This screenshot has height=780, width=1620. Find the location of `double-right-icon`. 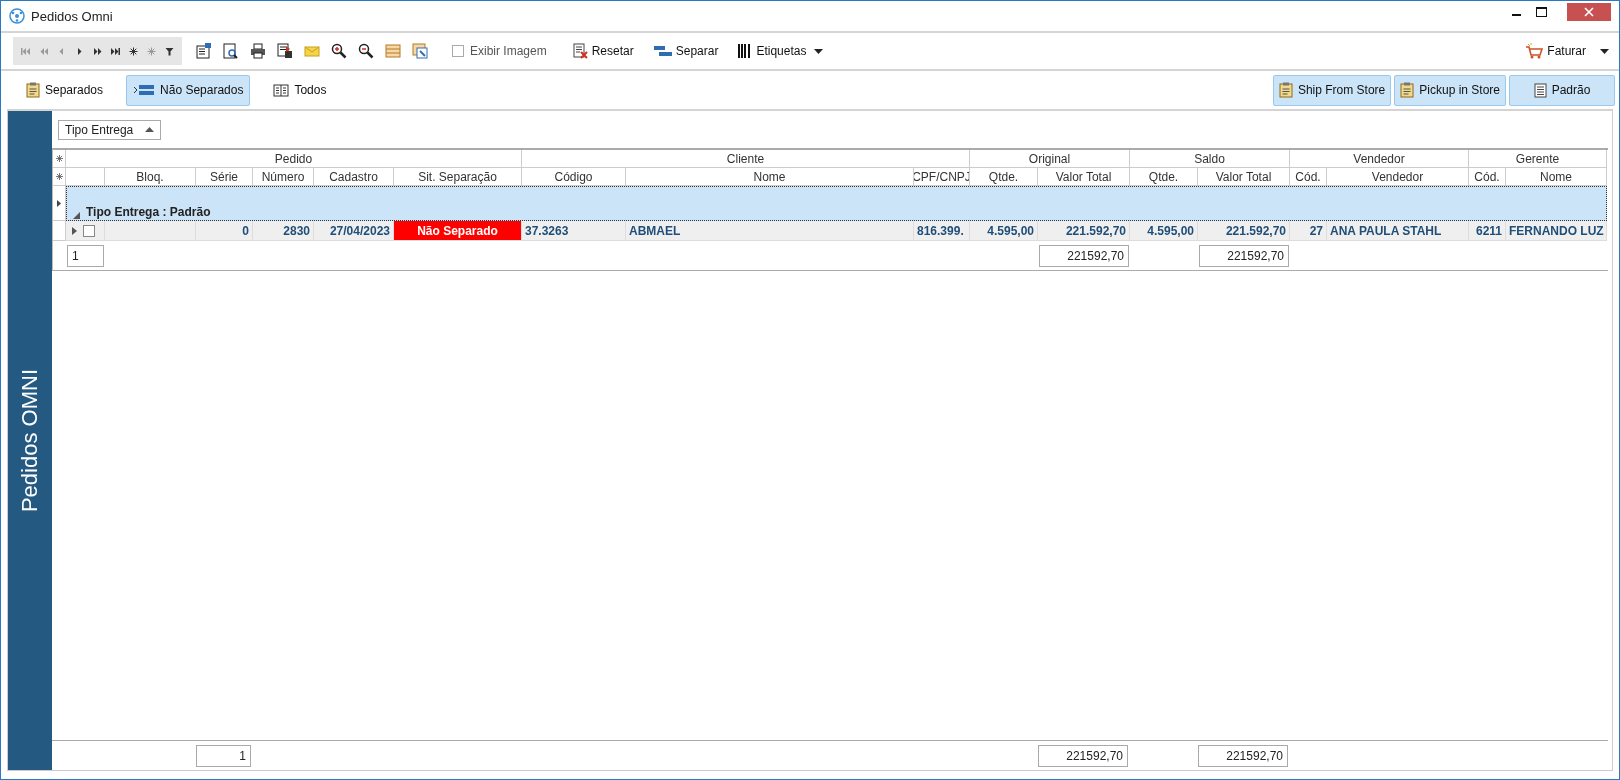

double-right-icon is located at coordinates (97, 51).